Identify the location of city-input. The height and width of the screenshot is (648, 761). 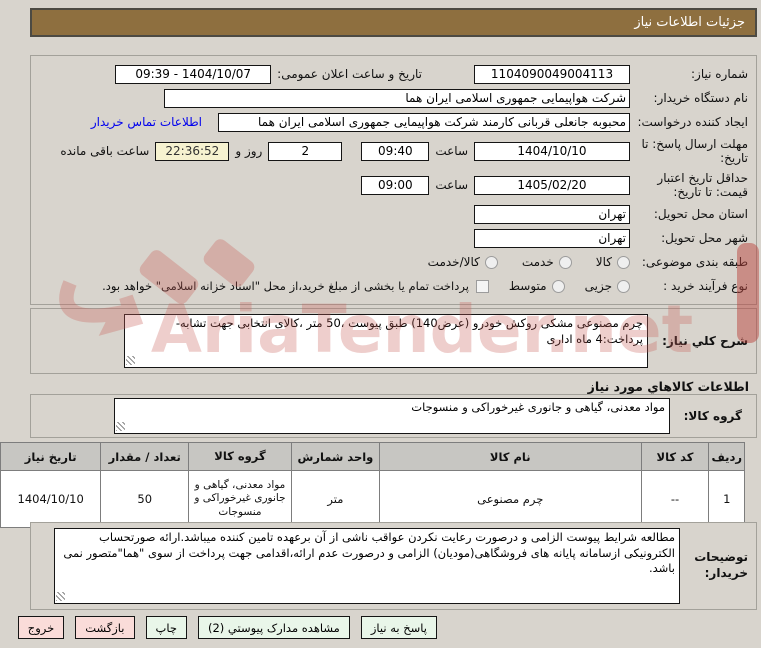
(552, 238).